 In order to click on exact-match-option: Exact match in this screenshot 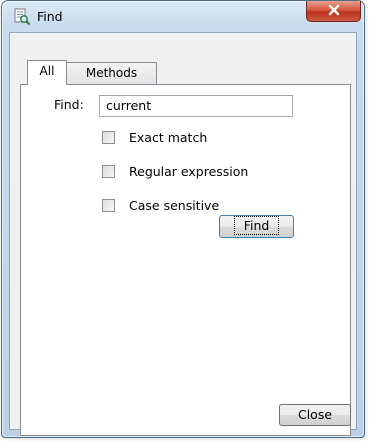, I will do `click(154, 137)`.